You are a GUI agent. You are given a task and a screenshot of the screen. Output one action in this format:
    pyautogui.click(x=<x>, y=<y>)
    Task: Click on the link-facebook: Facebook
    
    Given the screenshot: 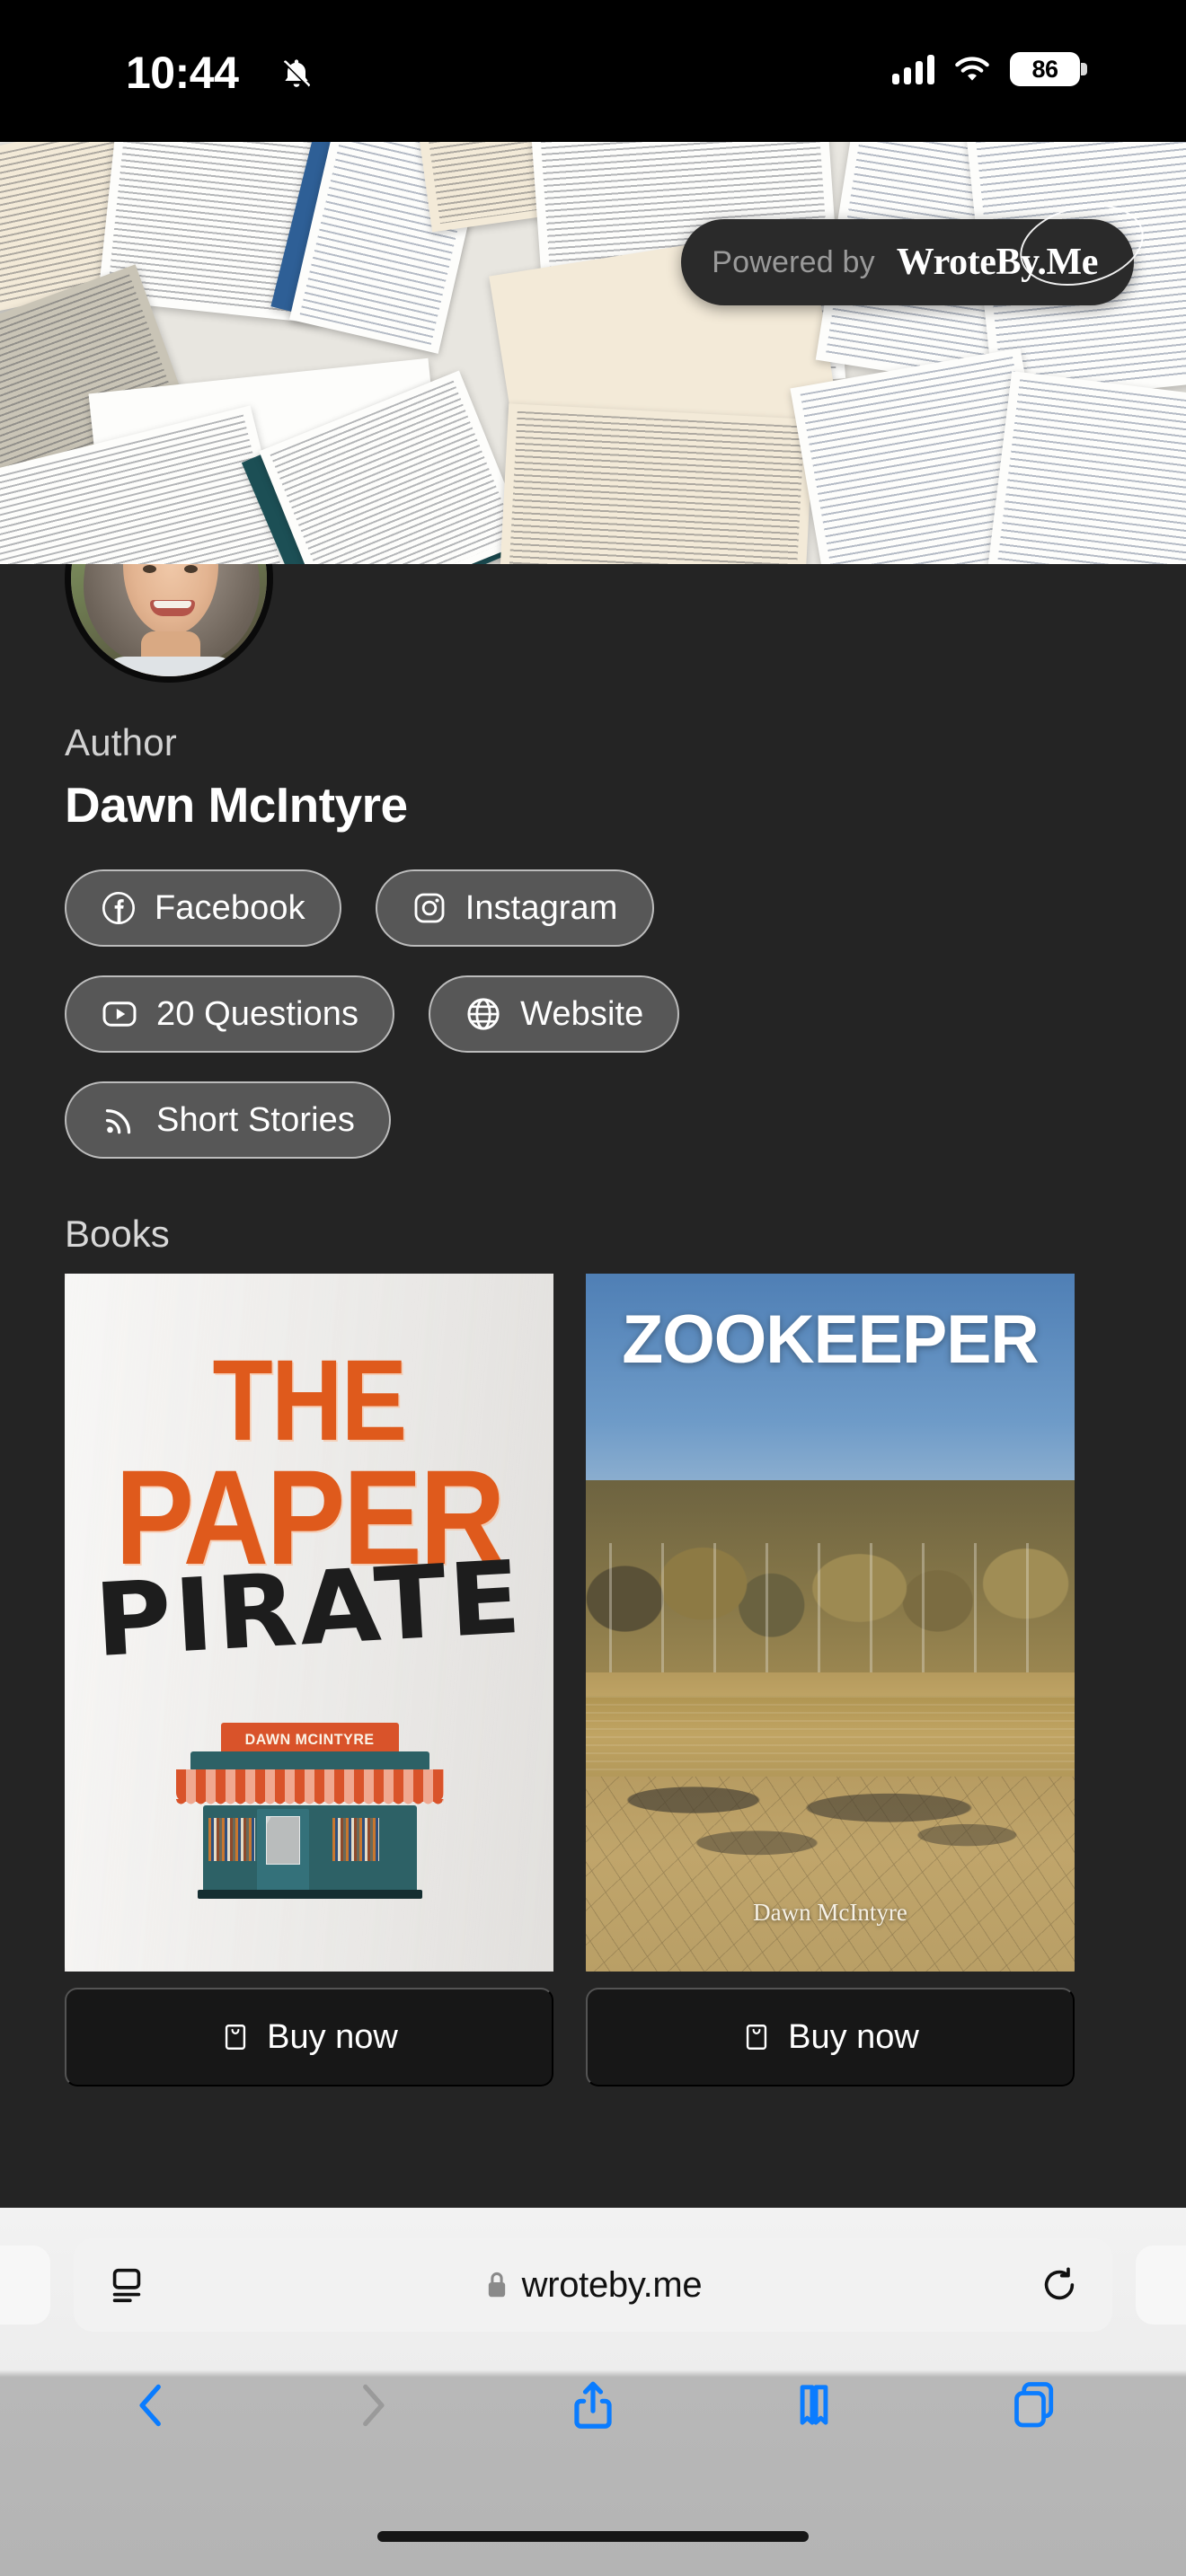 What is the action you would take?
    pyautogui.click(x=203, y=908)
    